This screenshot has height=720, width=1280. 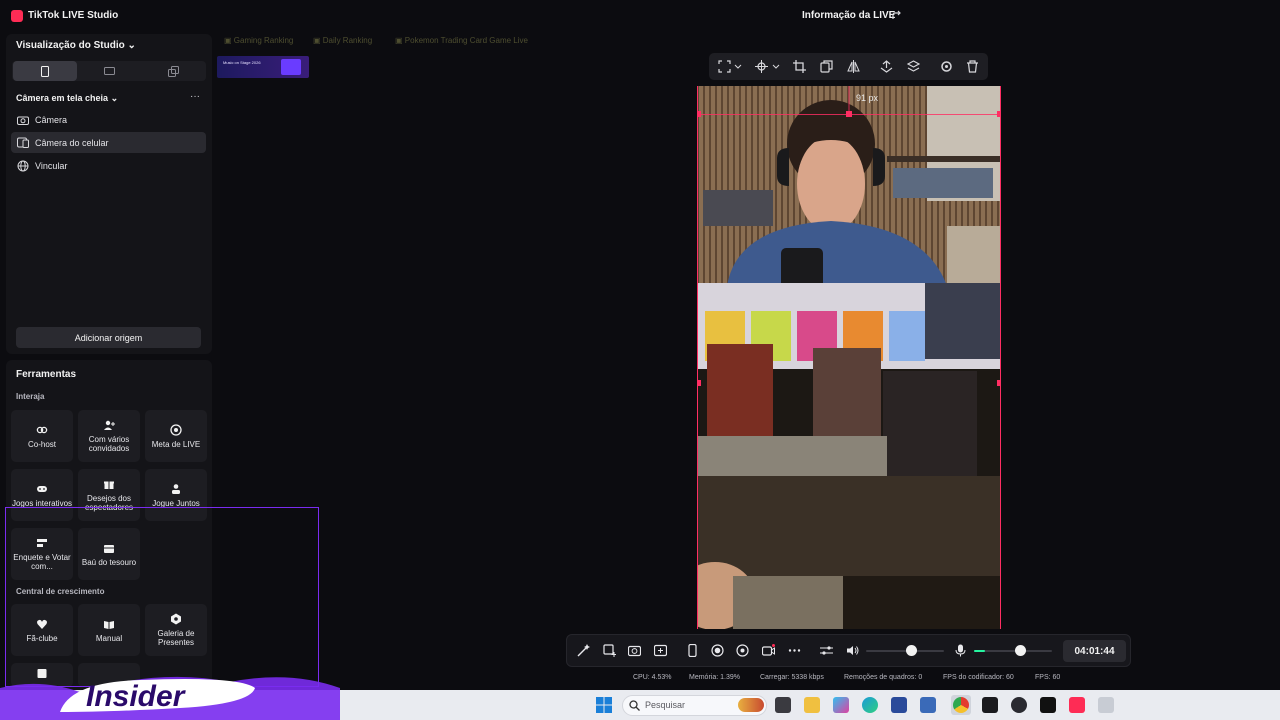 What do you see at coordinates (717, 650) in the screenshot?
I see `record-icon` at bounding box center [717, 650].